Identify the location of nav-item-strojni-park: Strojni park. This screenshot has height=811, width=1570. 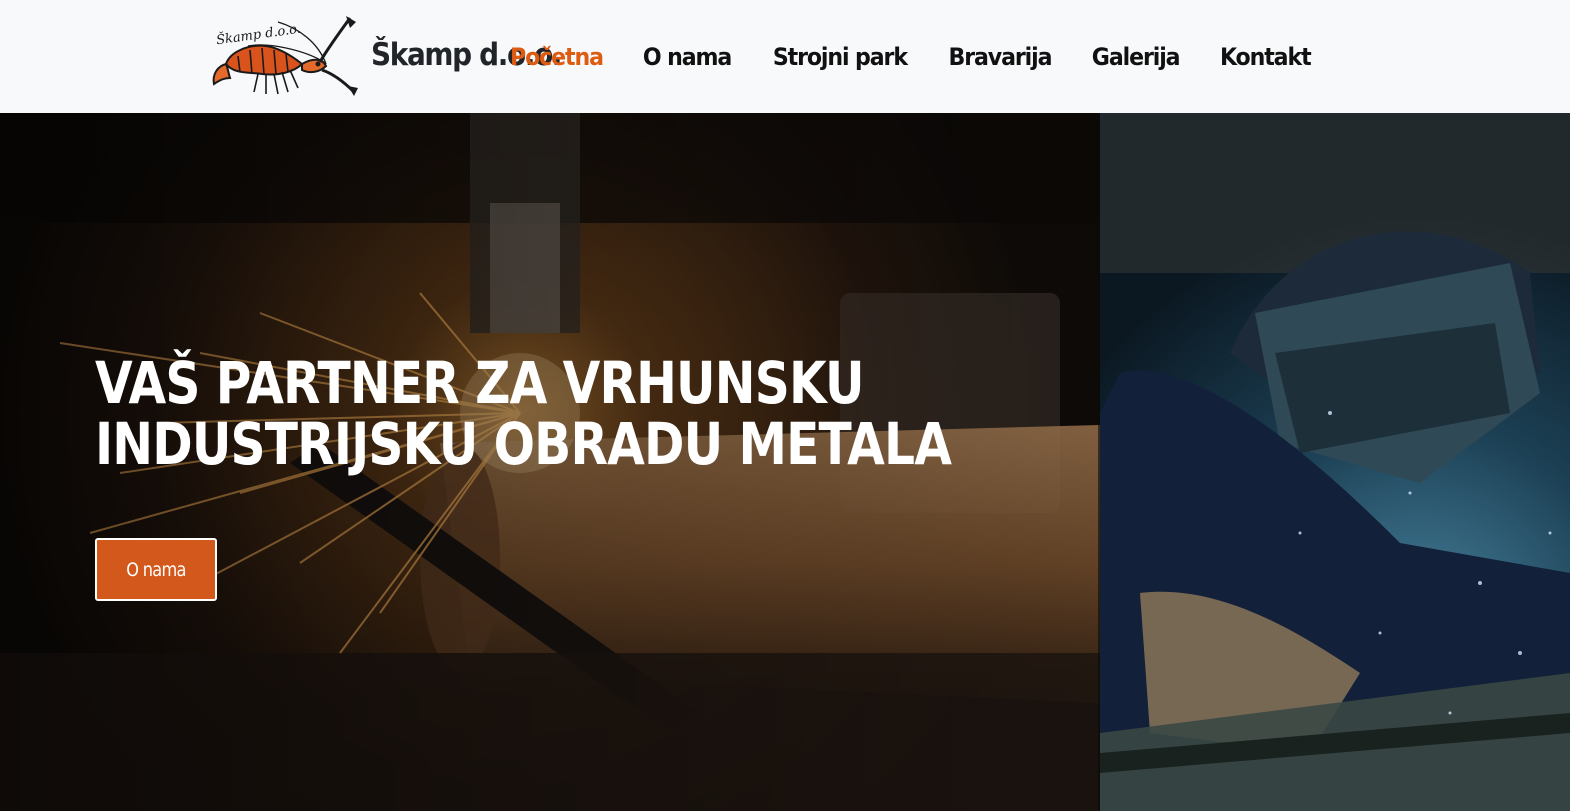
(840, 57).